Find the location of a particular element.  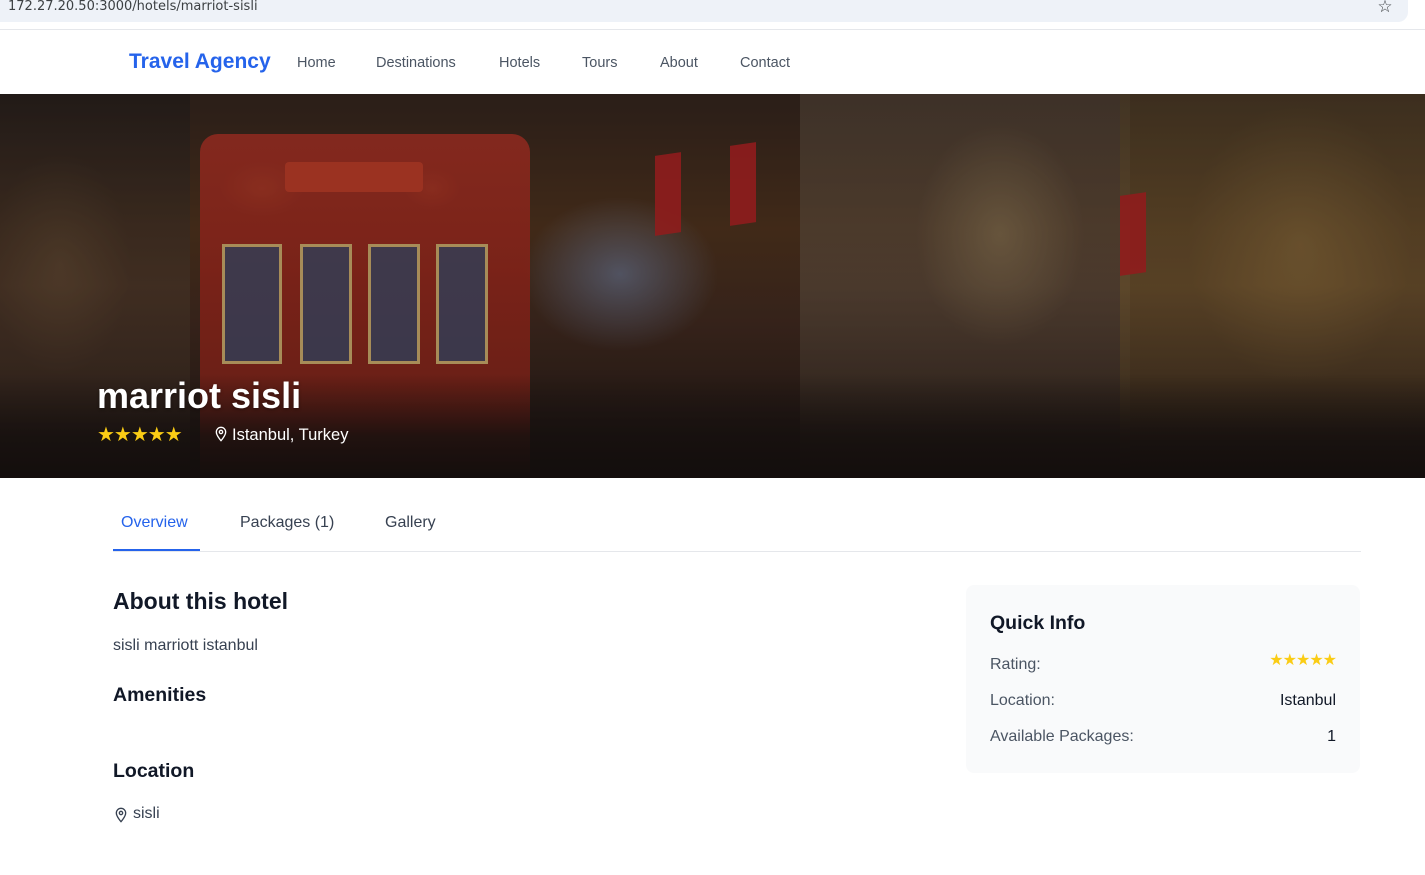

rating-label: Rating: is located at coordinates (1015, 664).